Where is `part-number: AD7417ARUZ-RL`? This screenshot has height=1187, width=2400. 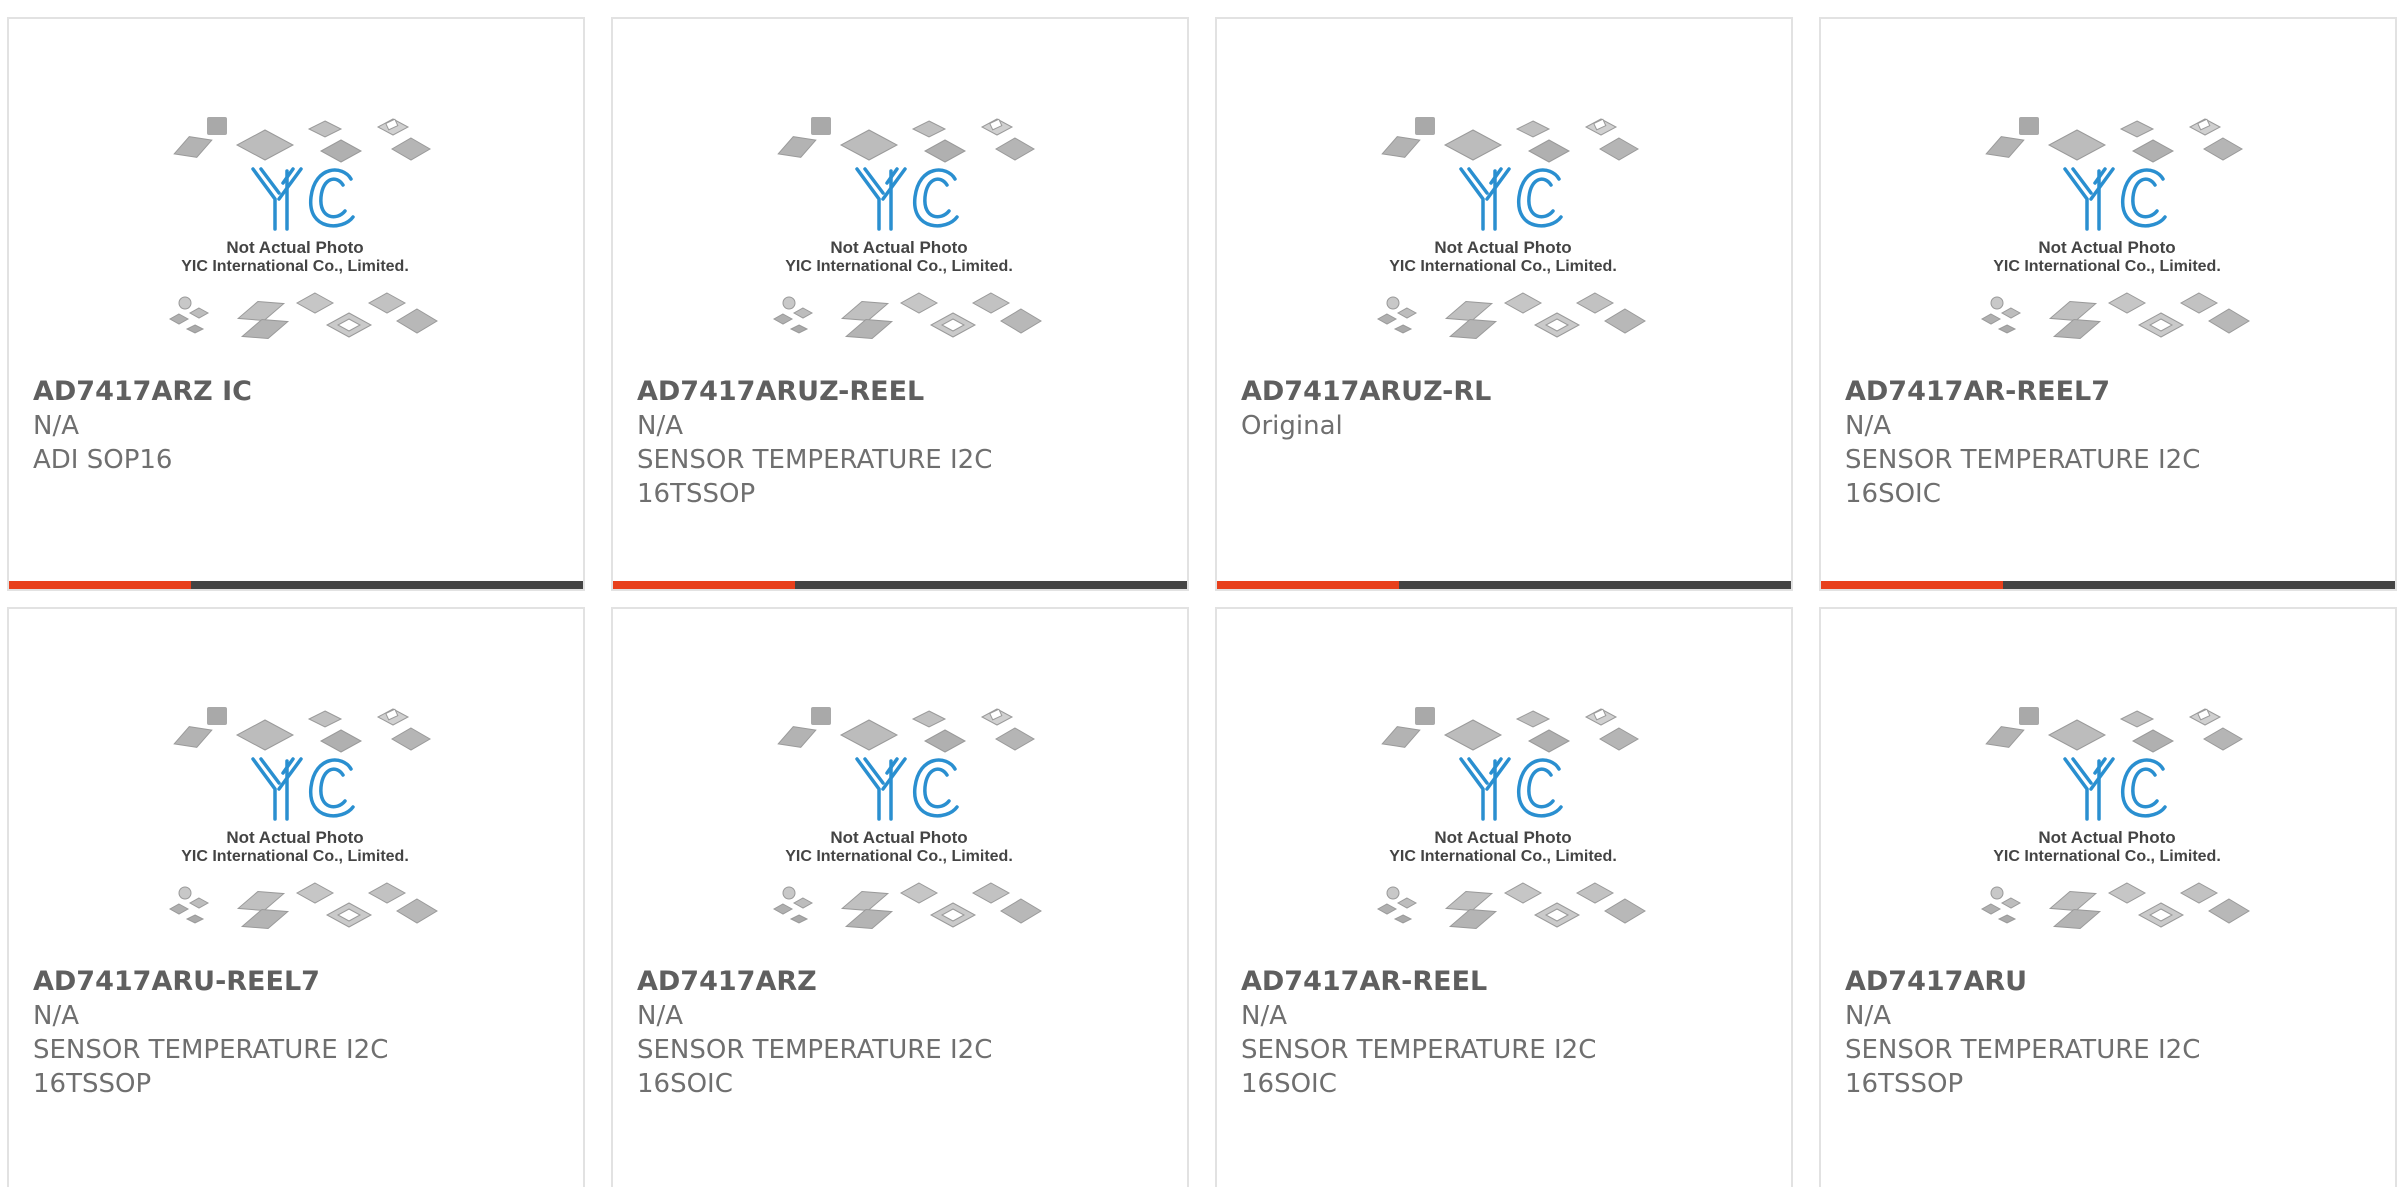 part-number: AD7417ARUZ-RL is located at coordinates (1506, 392).